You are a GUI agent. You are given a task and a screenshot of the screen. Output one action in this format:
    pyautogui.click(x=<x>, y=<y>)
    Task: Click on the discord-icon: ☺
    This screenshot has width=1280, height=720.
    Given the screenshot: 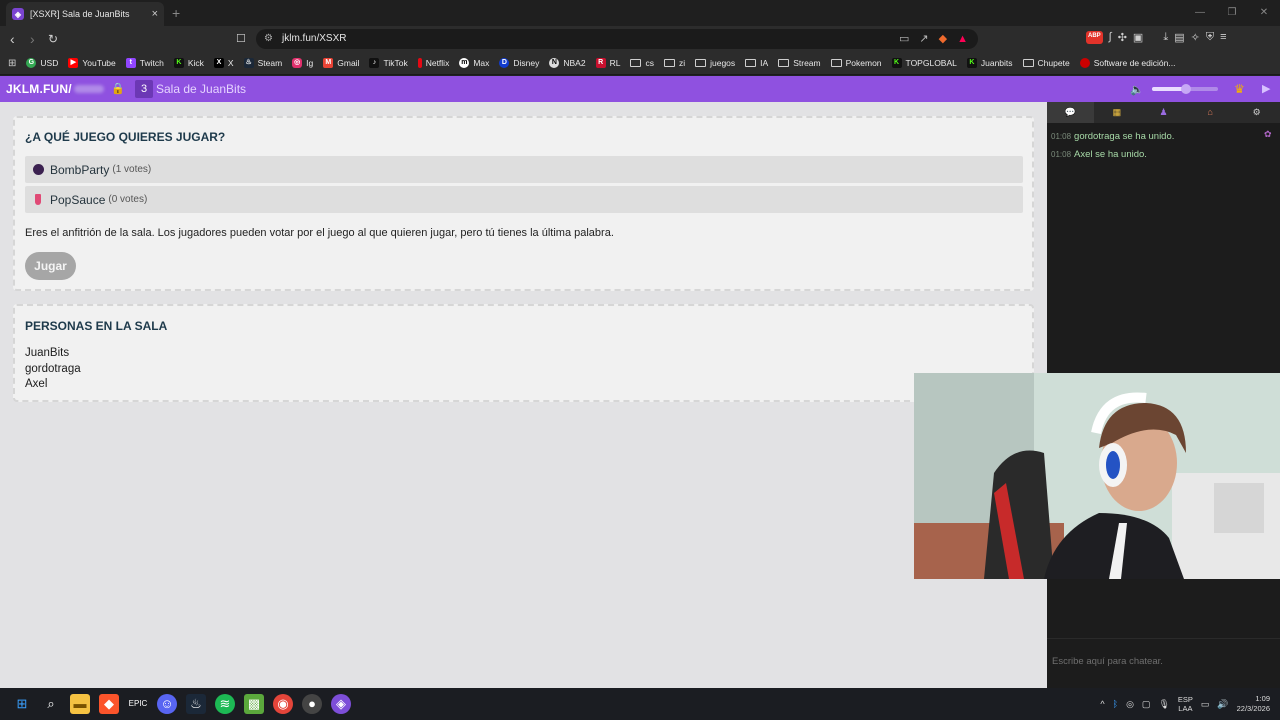 What is the action you would take?
    pyautogui.click(x=167, y=704)
    